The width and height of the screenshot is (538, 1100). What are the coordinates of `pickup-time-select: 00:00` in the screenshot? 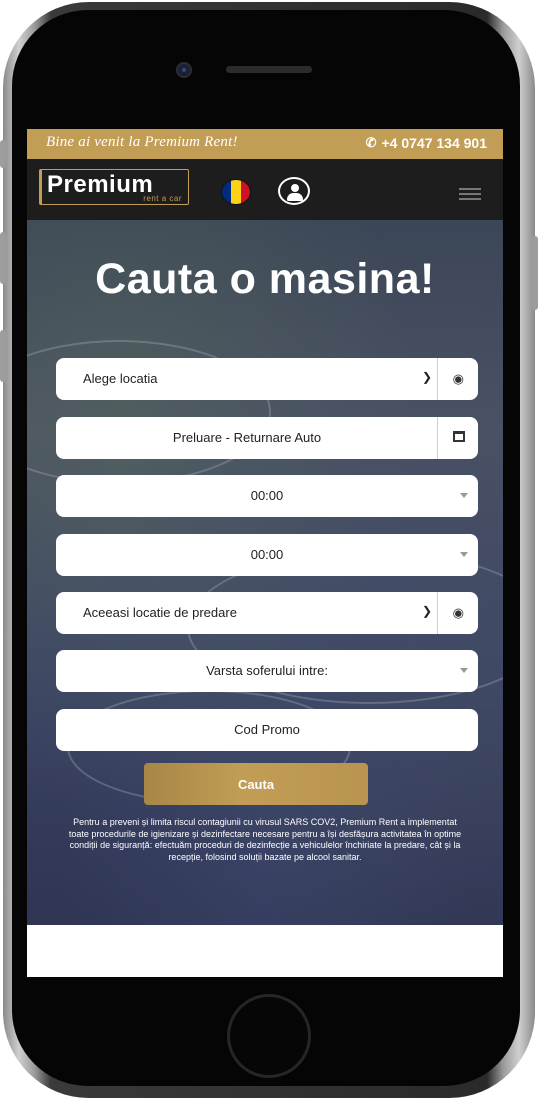 It's located at (267, 496).